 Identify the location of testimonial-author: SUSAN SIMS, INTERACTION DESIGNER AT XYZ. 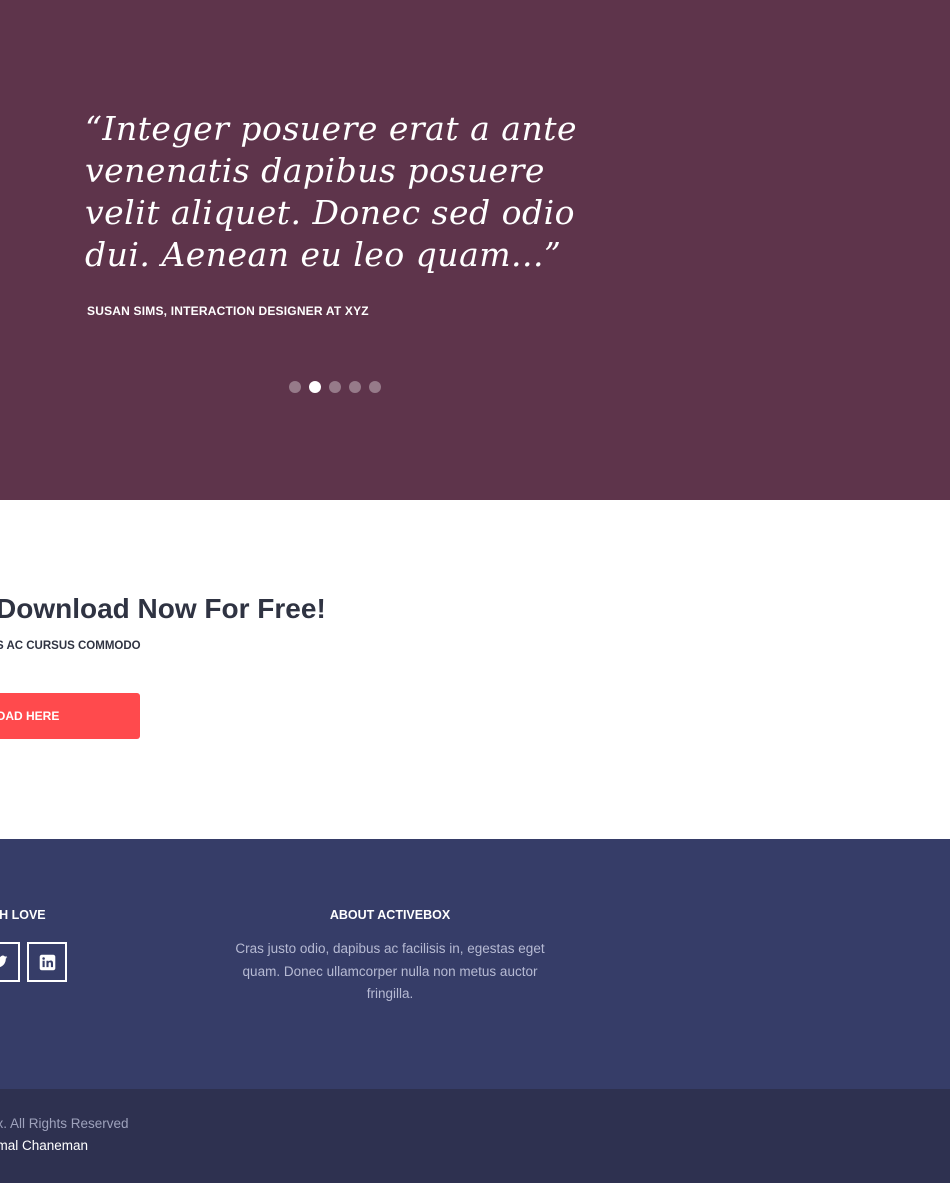
(228, 311).